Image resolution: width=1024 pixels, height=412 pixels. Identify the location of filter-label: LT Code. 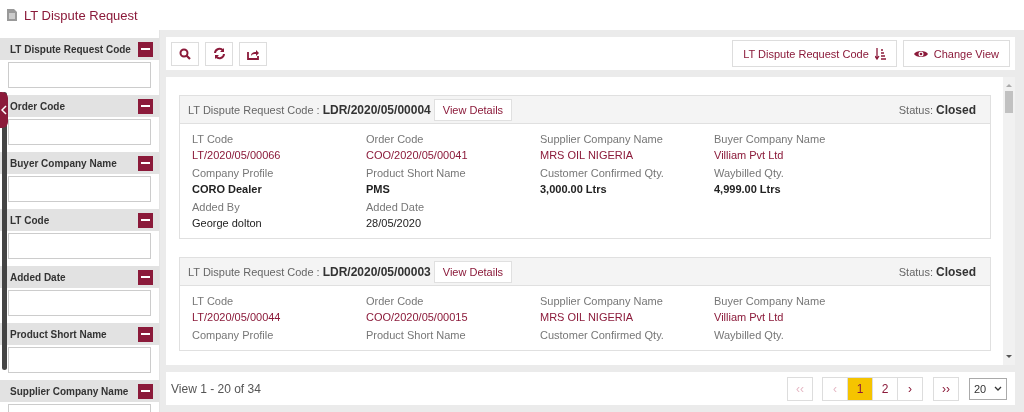
(30, 220).